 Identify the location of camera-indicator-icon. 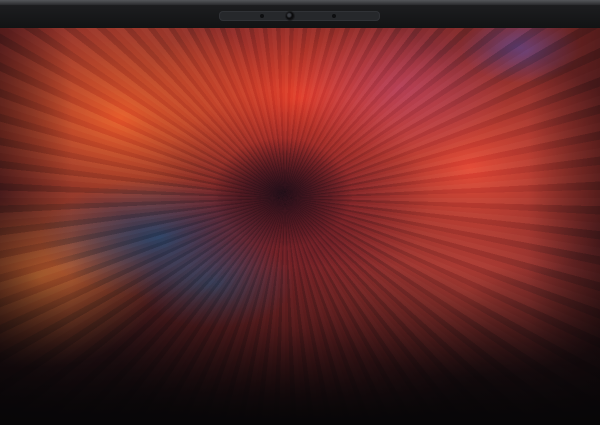
(334, 16).